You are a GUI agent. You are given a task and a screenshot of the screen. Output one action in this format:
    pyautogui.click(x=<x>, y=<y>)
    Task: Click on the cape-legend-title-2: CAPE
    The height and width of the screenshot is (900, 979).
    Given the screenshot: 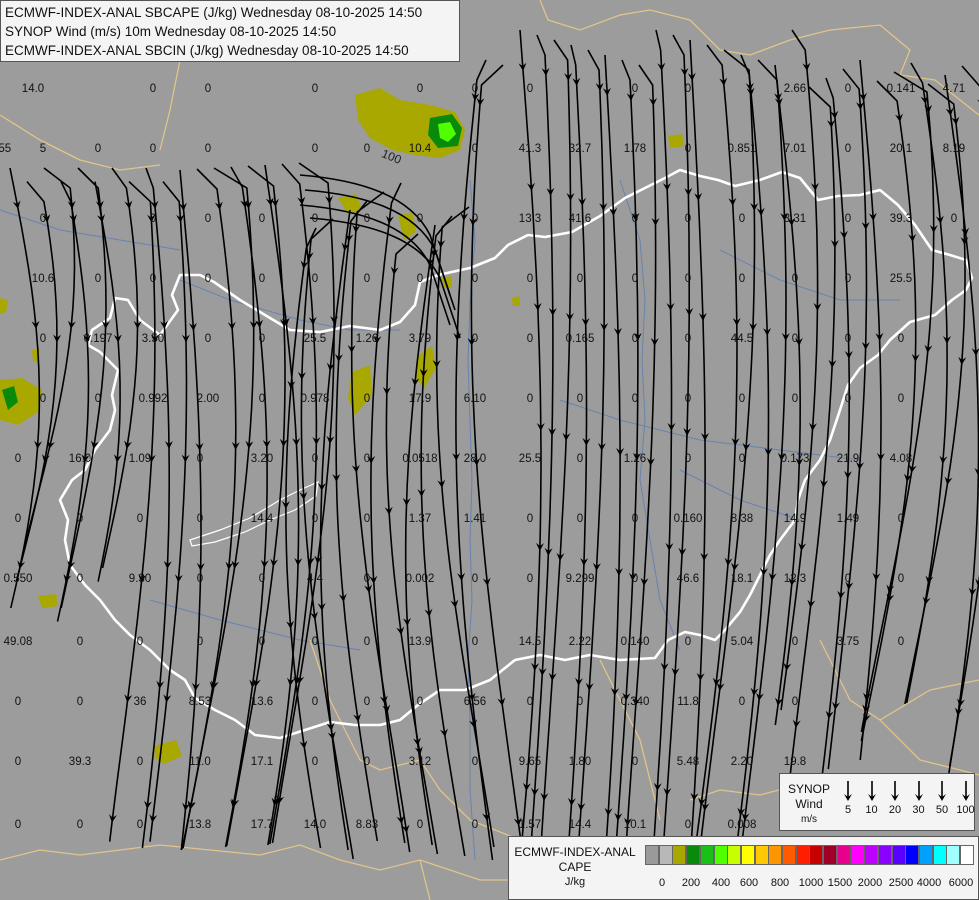 What is the action you would take?
    pyautogui.click(x=575, y=867)
    